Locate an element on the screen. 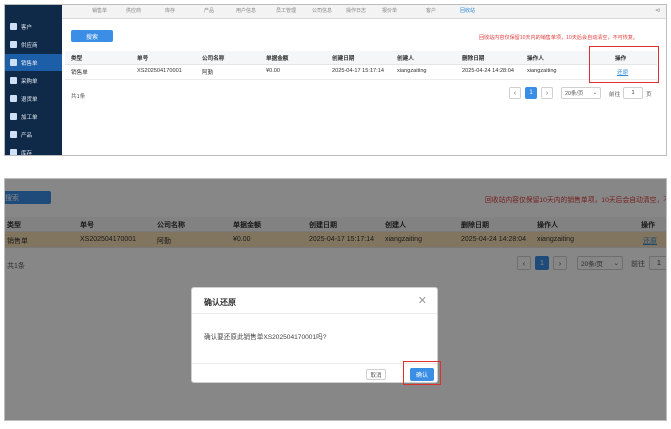 The image size is (671, 429). cell-amount: ¥0.00 is located at coordinates (273, 71).